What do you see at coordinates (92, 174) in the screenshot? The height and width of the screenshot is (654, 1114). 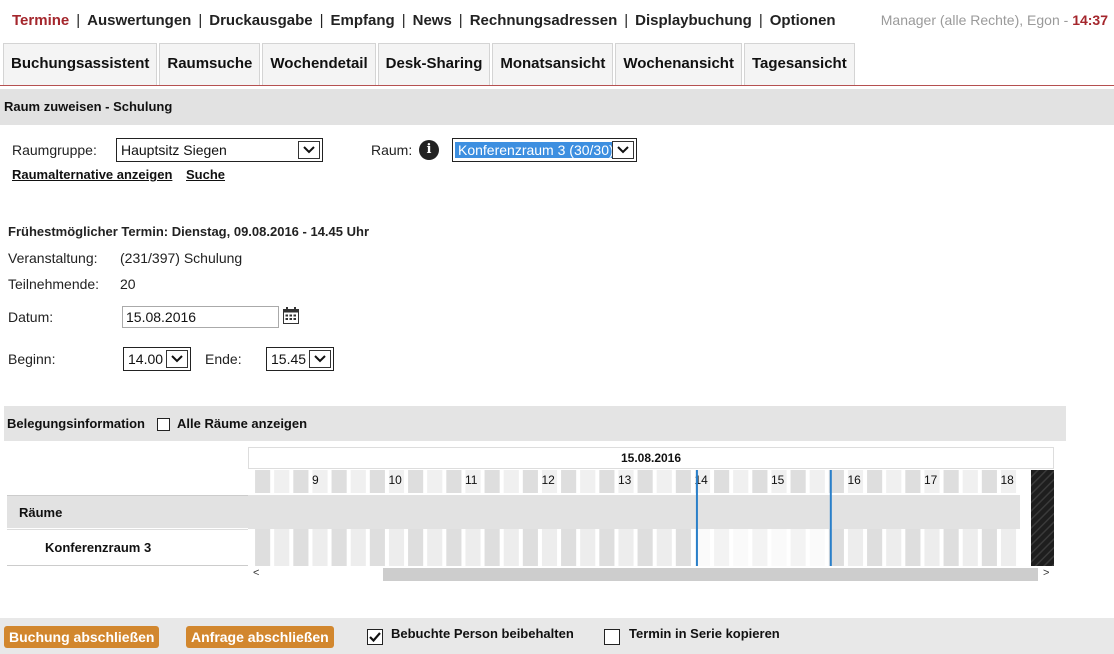 I see `raumalternative-link: Raumalternative anzeigen` at bounding box center [92, 174].